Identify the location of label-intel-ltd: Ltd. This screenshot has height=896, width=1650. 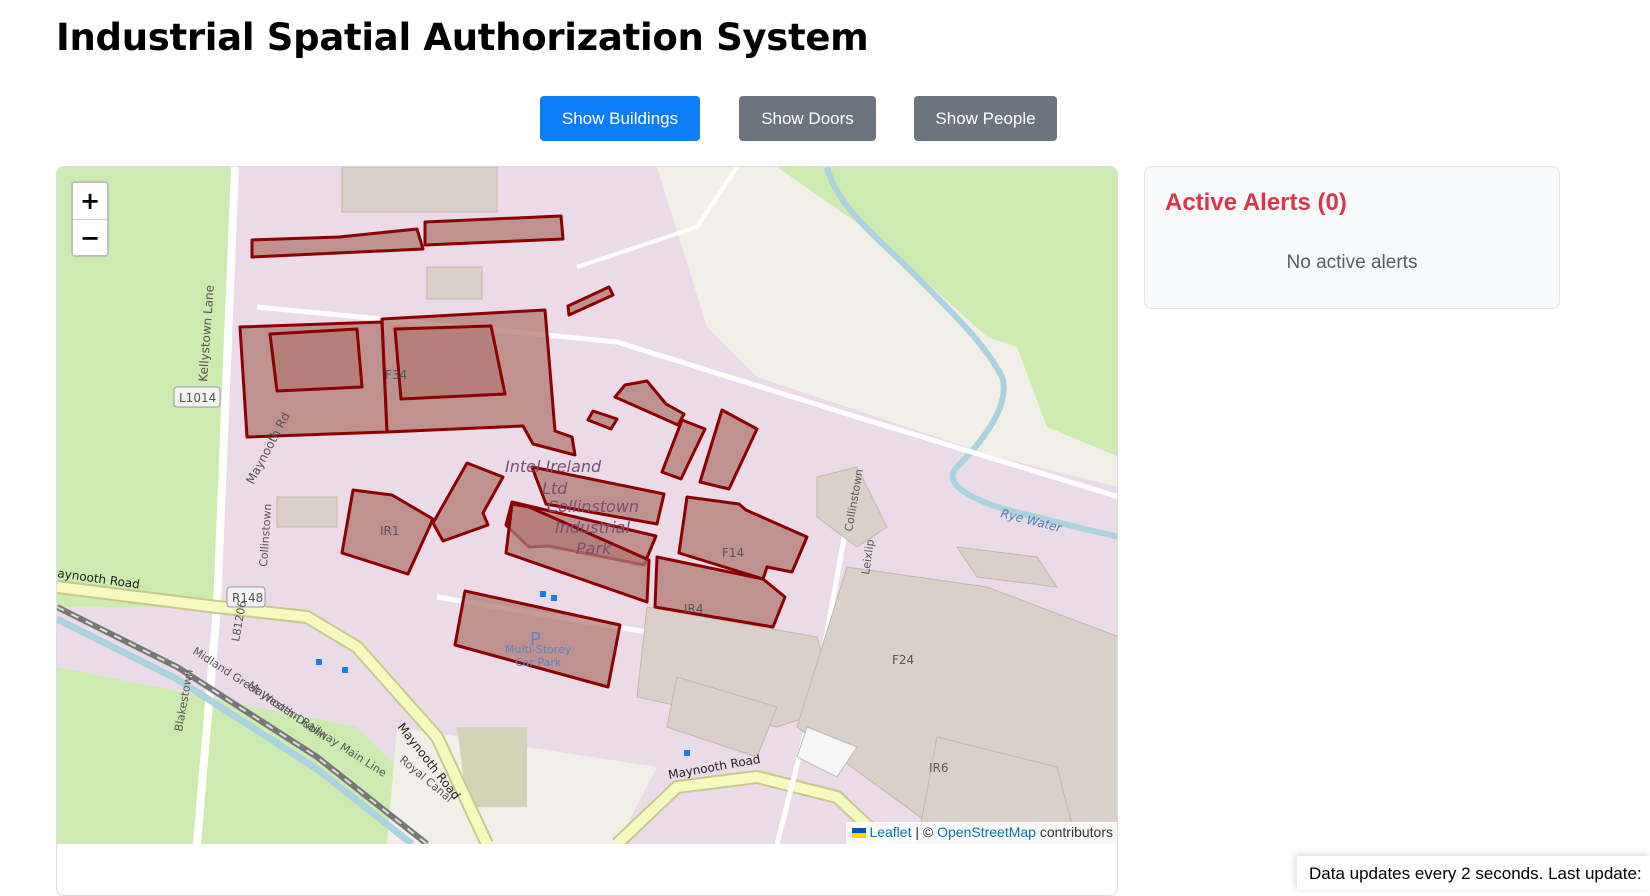
(555, 488).